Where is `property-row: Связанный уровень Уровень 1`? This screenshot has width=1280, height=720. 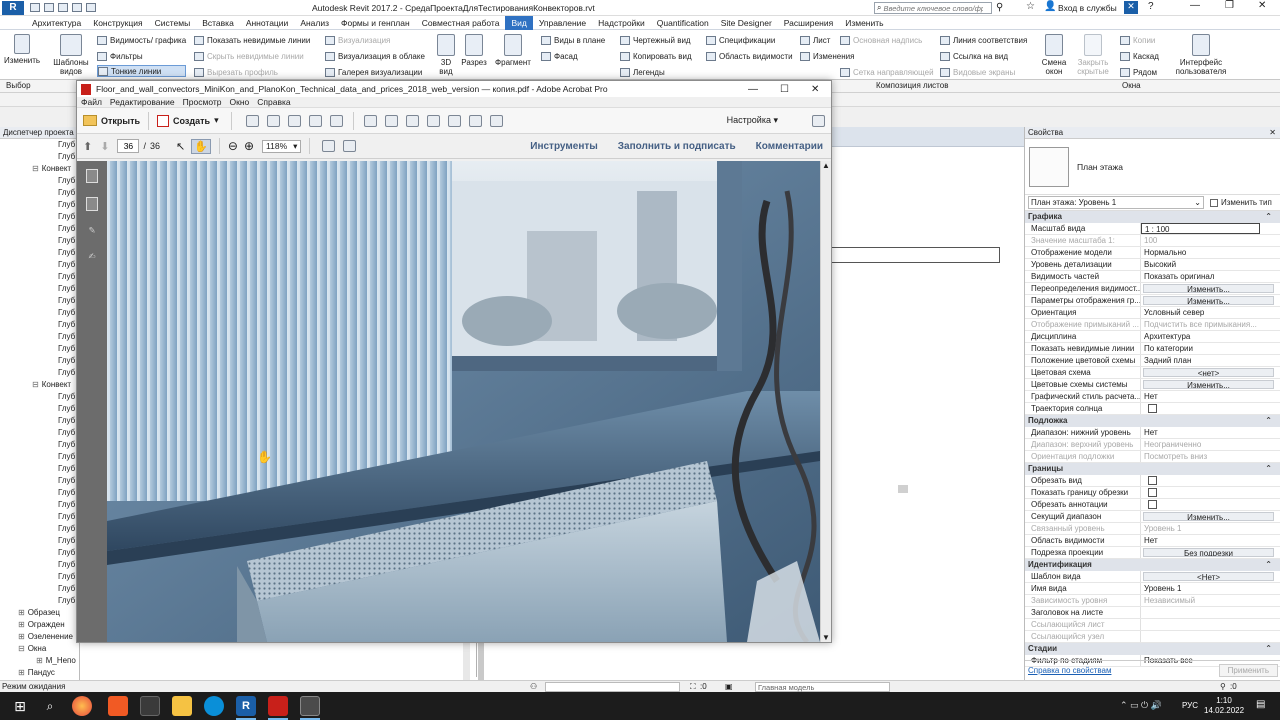
property-row: Связанный уровень Уровень 1 is located at coordinates (1152, 529).